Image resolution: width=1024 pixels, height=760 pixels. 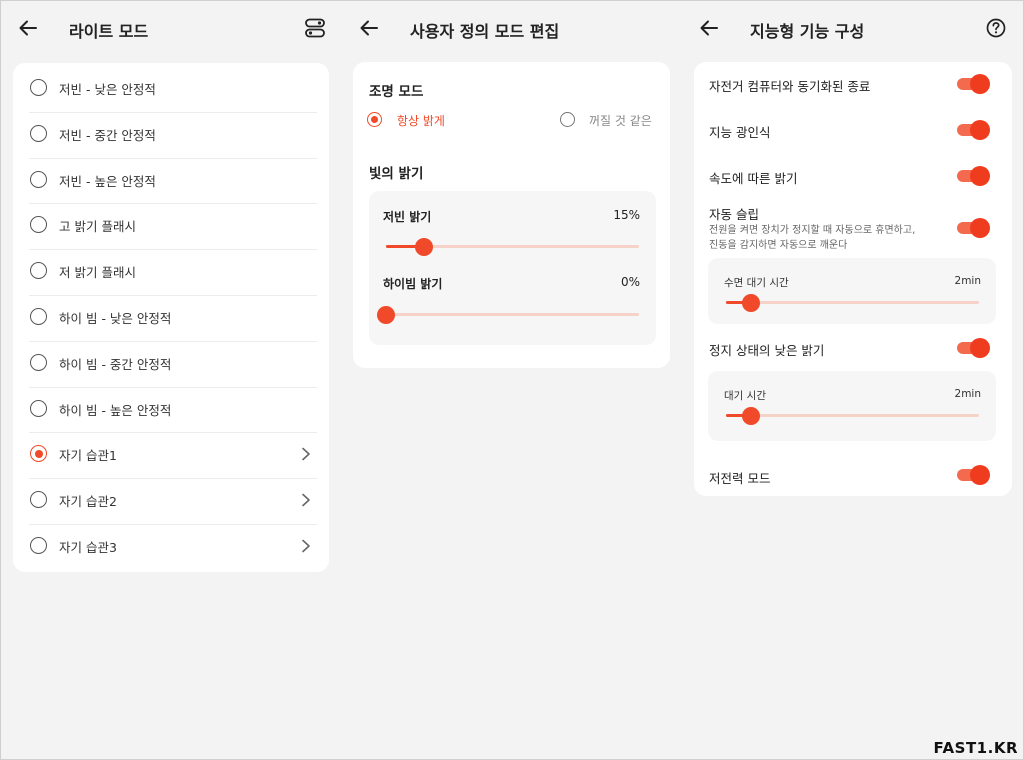 I want to click on back-button-left, so click(x=28, y=28).